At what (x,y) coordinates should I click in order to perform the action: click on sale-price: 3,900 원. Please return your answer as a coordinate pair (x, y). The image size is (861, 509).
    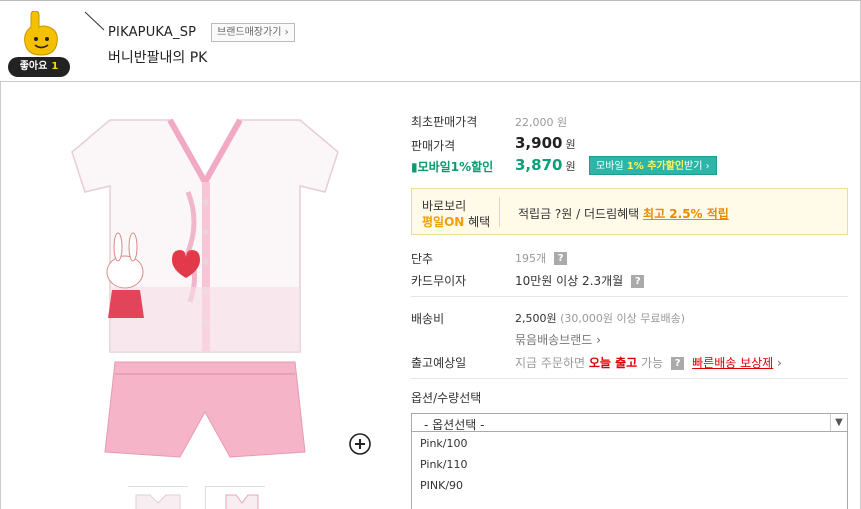
    Looking at the image, I should click on (545, 143).